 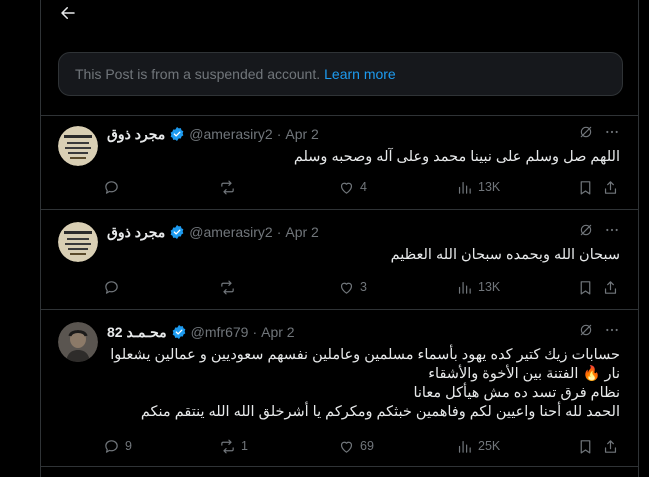 What do you see at coordinates (339, 466) in the screenshot?
I see `divider` at bounding box center [339, 466].